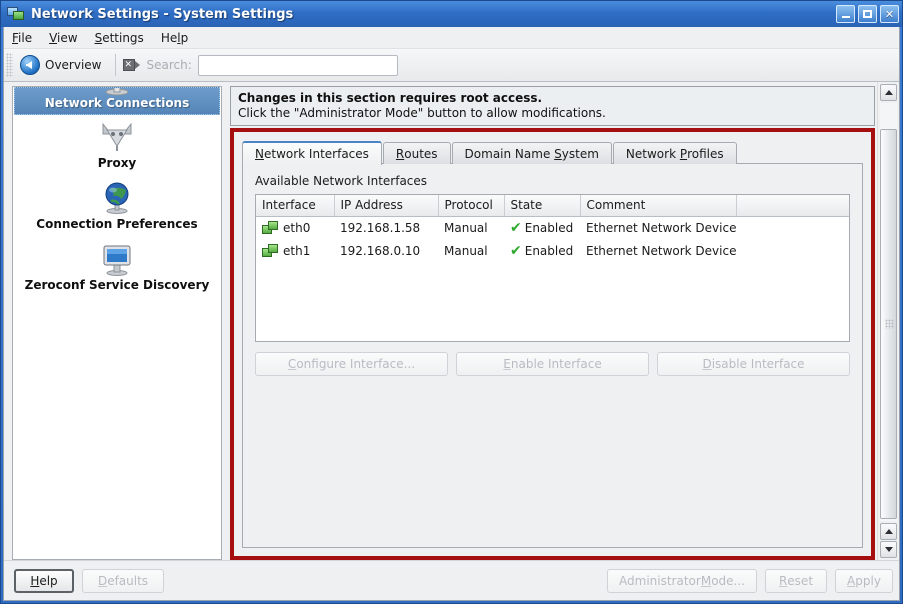  What do you see at coordinates (753, 364) in the screenshot?
I see `disable-interface-button: Disable Interface` at bounding box center [753, 364].